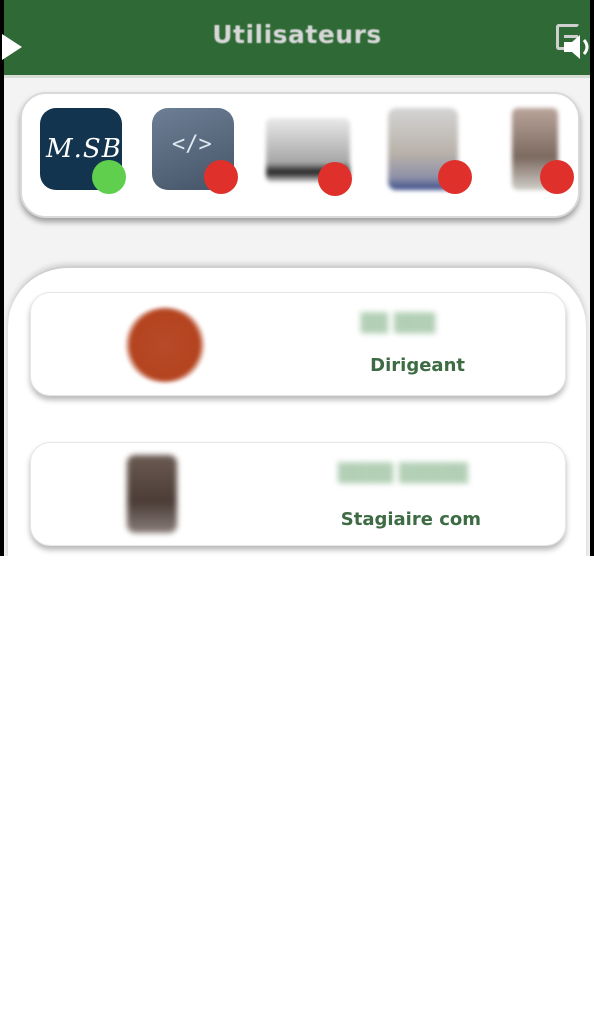 The image size is (594, 1026). I want to click on user-name-blurred: ▒▒ ▒▒▒, so click(398, 323).